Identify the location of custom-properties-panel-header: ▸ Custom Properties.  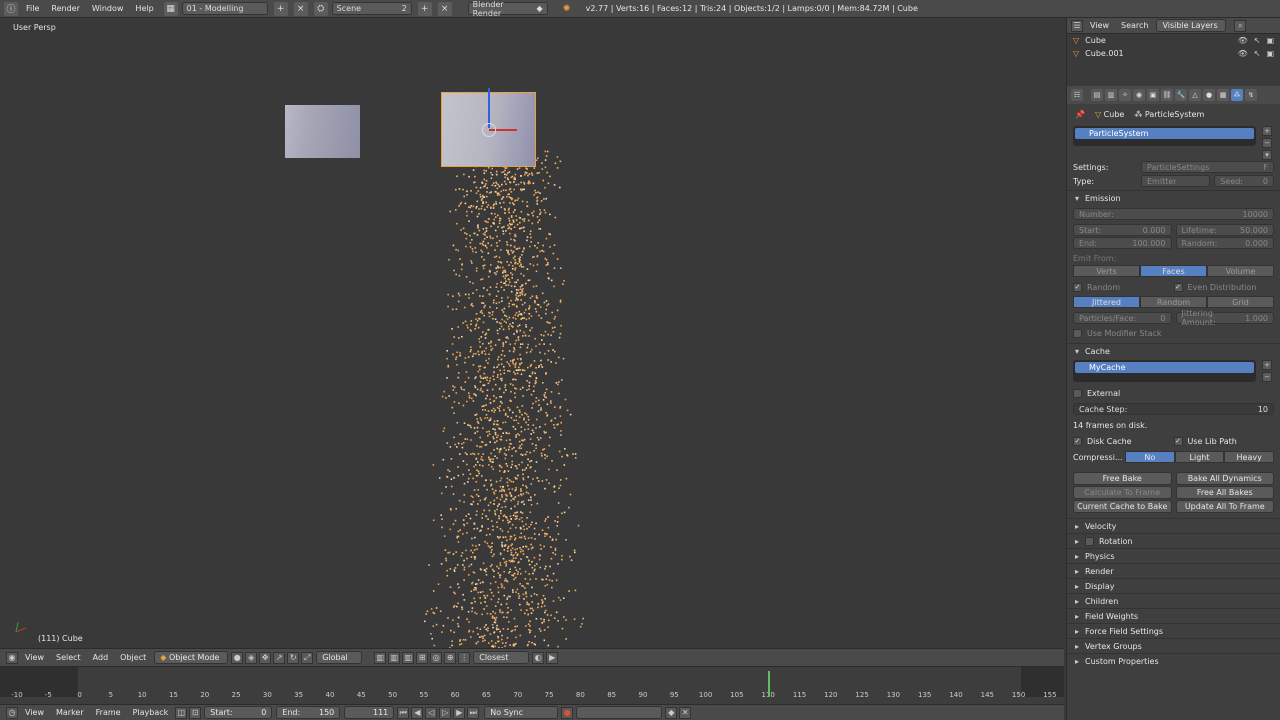
(1173, 660).